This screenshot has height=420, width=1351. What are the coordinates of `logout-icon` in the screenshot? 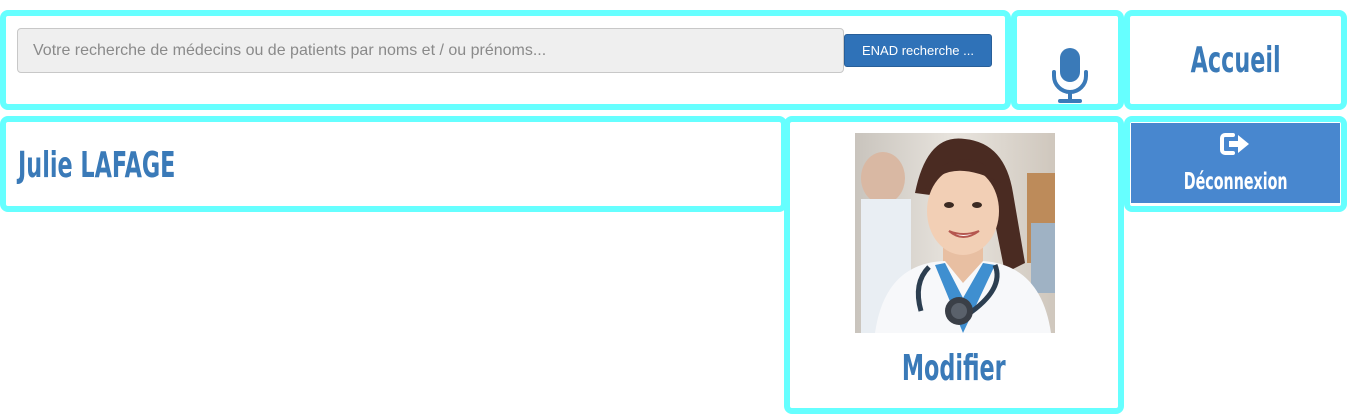 It's located at (1234, 144).